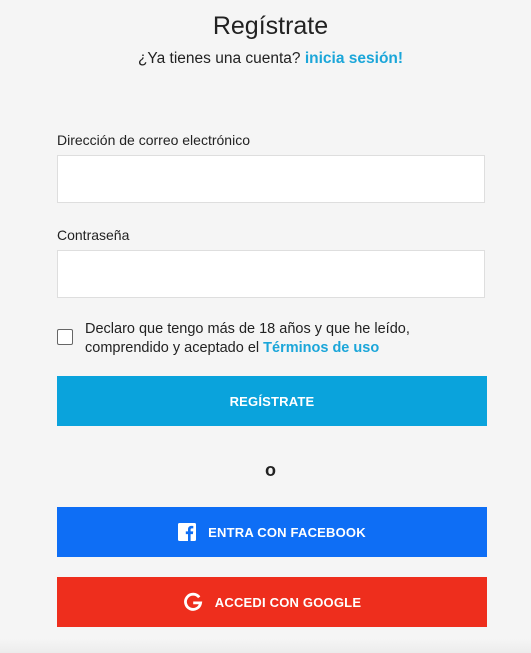 Image resolution: width=531 pixels, height=653 pixels. I want to click on page-title: Regístrate, so click(270, 26).